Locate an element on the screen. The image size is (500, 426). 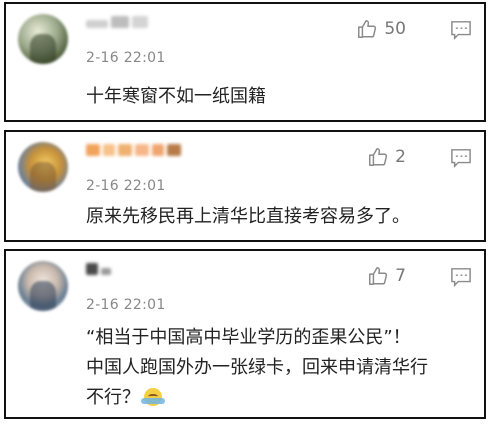
like-button: 2 is located at coordinates (386, 157).